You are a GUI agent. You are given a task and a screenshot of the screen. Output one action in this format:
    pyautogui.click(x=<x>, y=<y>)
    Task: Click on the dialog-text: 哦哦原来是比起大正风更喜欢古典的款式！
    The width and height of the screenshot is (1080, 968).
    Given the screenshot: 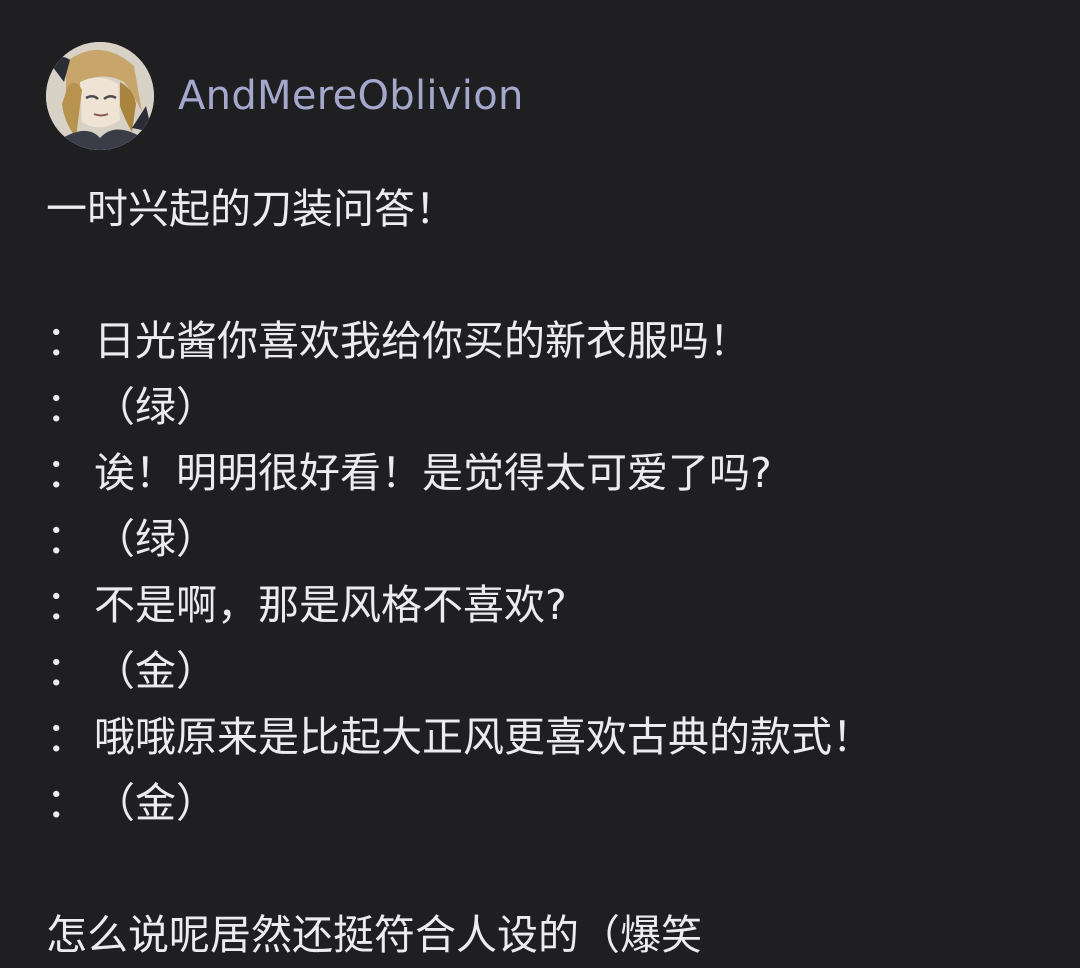 What is the action you would take?
    pyautogui.click(x=483, y=737)
    